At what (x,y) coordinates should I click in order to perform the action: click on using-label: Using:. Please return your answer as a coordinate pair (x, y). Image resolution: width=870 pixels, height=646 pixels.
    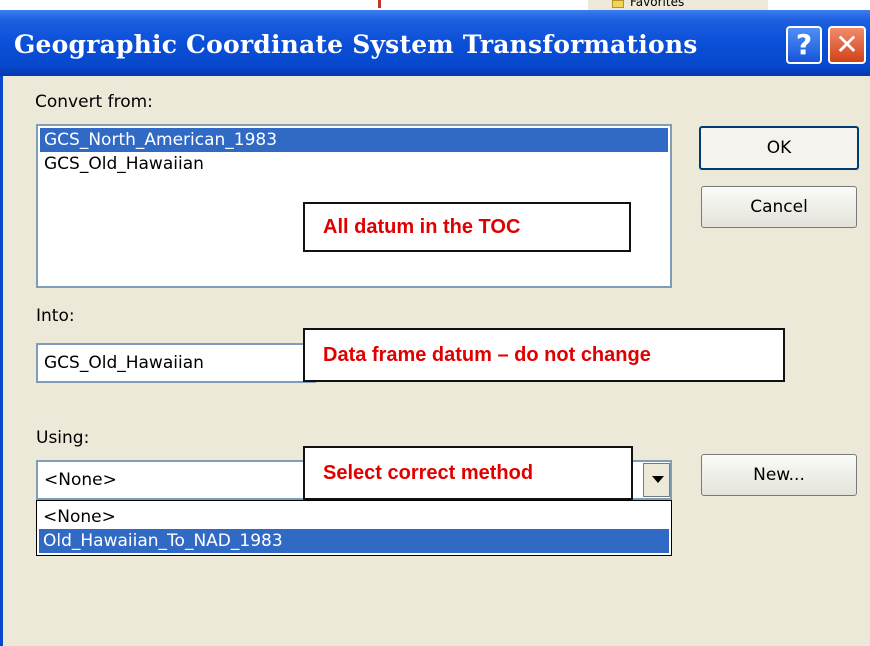
    Looking at the image, I should click on (63, 438).